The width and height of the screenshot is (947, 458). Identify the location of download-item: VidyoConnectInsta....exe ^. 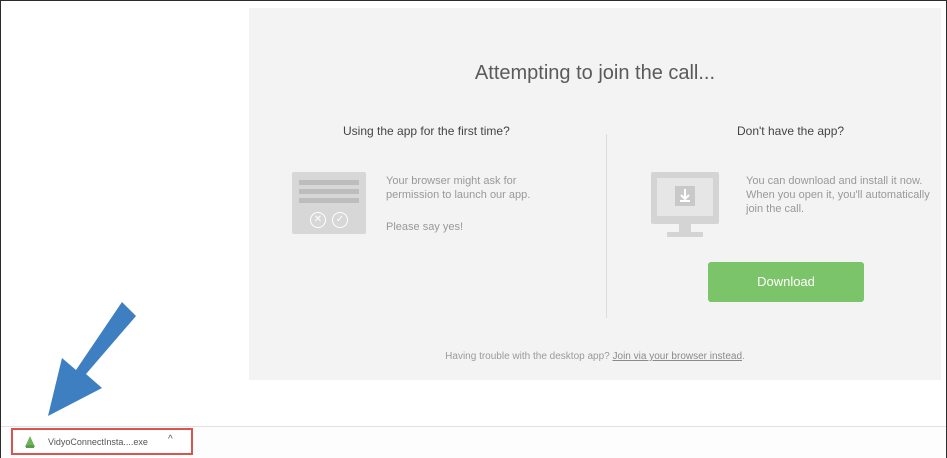
(102, 441).